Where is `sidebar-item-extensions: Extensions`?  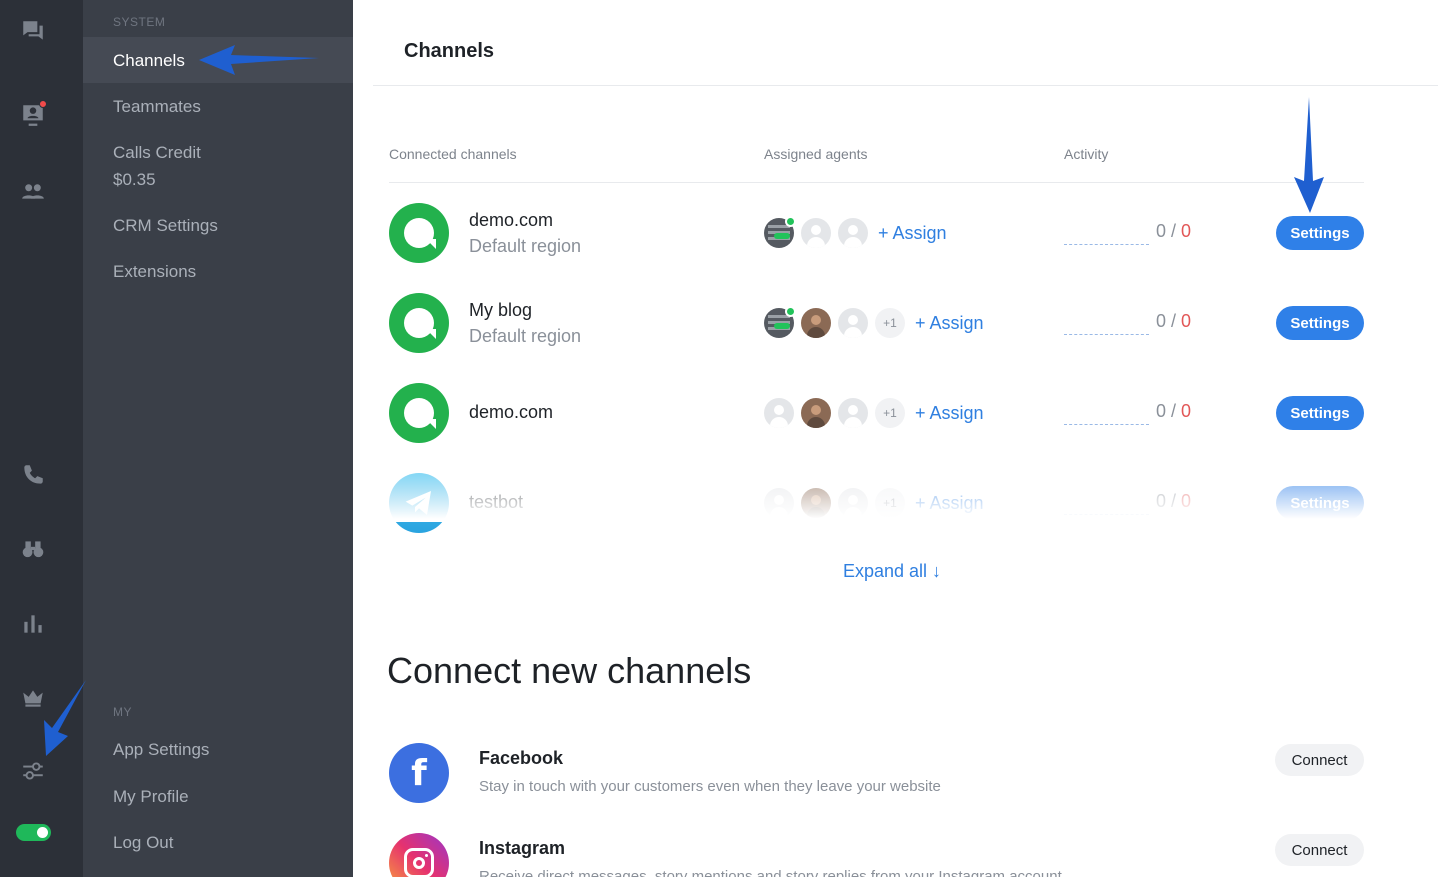
sidebar-item-extensions: Extensions is located at coordinates (218, 271).